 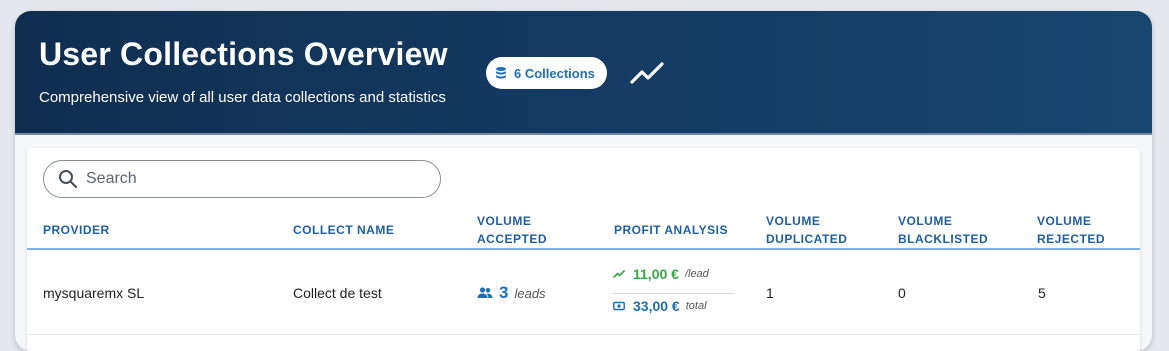 I want to click on collections-count-label: 6 Collections, so click(x=554, y=73).